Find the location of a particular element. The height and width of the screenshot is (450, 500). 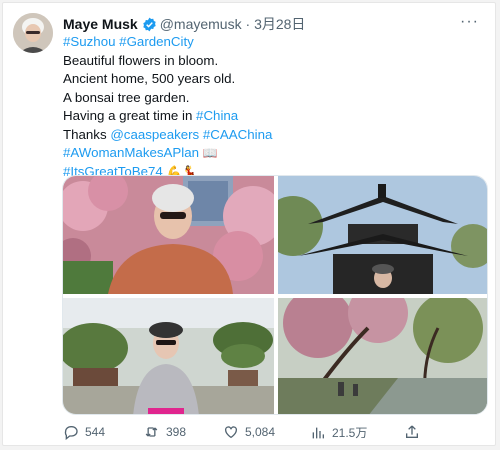

reply-count: 544 is located at coordinates (95, 432).